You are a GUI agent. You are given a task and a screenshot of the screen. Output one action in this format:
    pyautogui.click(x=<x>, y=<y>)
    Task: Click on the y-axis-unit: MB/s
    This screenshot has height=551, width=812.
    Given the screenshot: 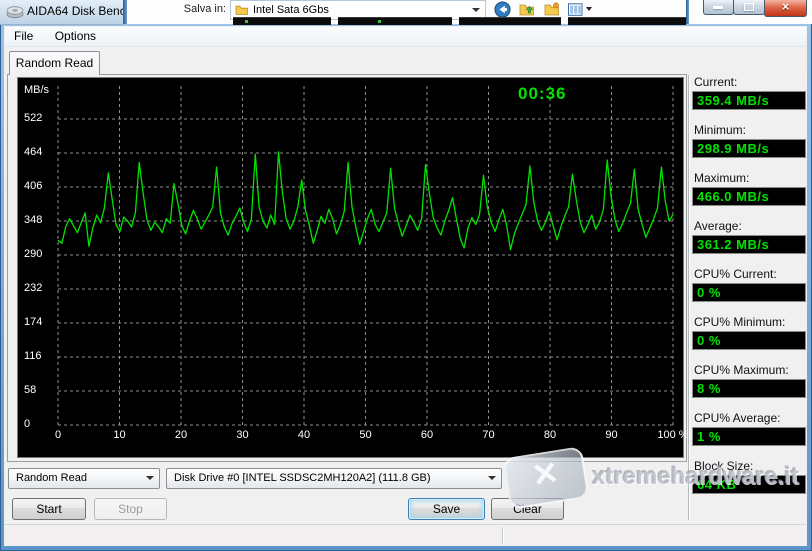 What is the action you would take?
    pyautogui.click(x=37, y=90)
    